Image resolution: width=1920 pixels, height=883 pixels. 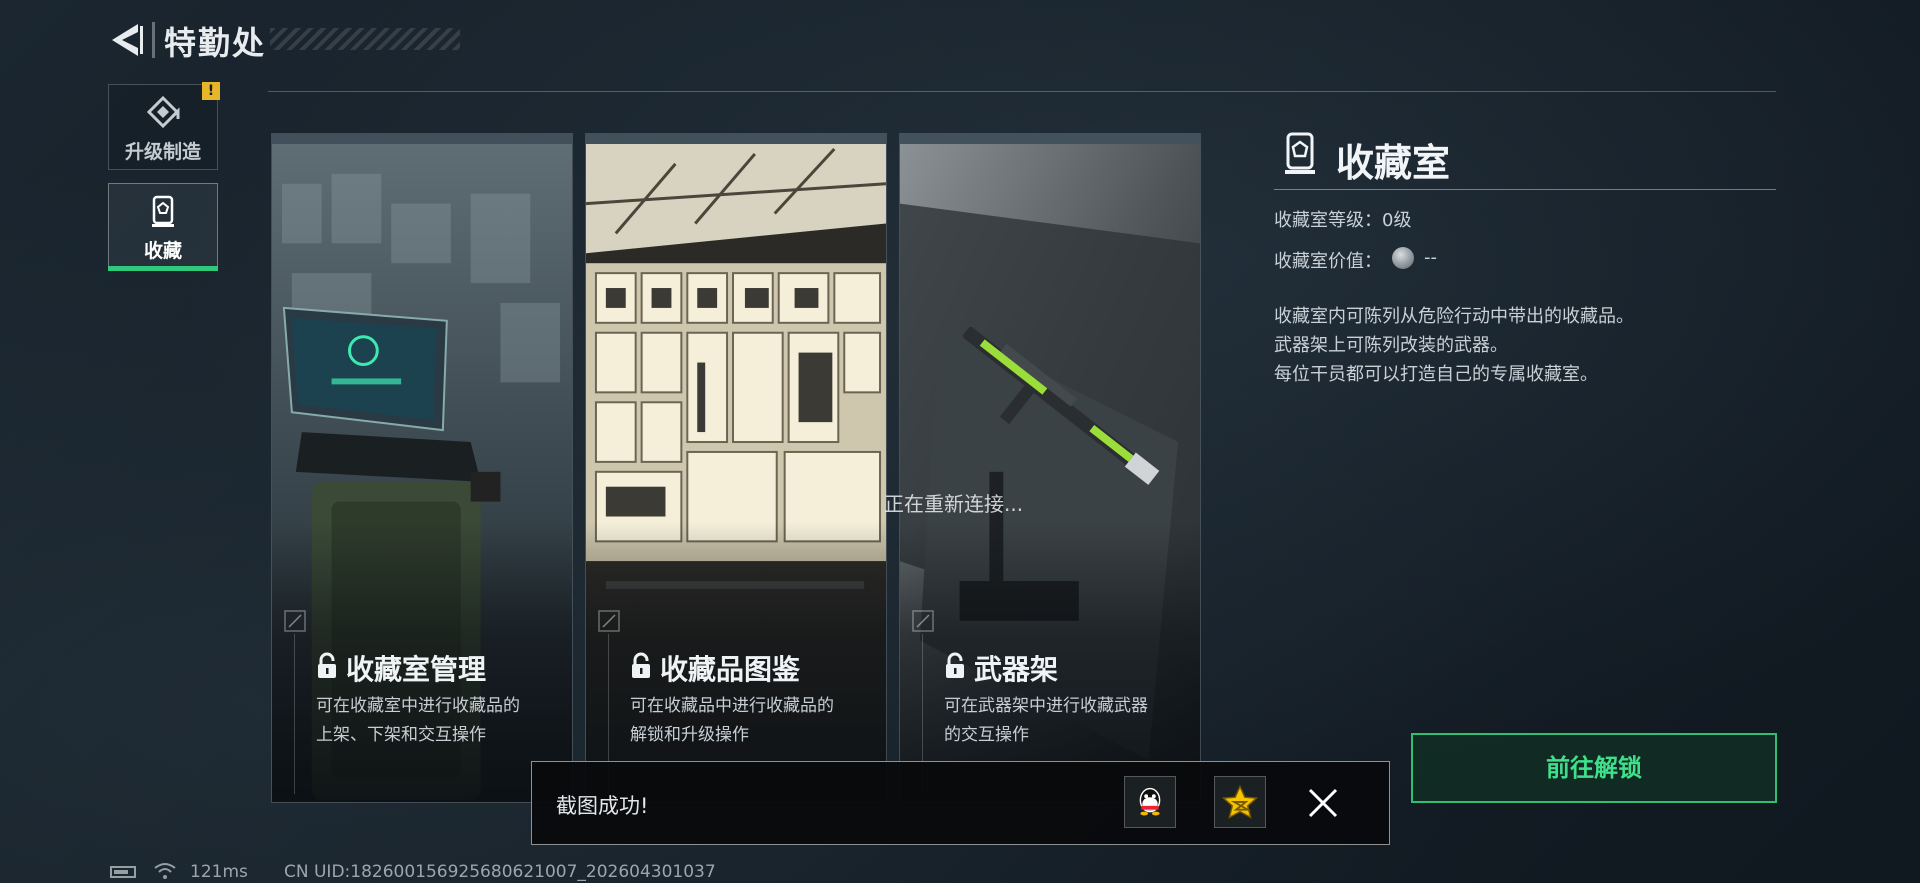 What do you see at coordinates (1323, 803) in the screenshot?
I see `close-icon` at bounding box center [1323, 803].